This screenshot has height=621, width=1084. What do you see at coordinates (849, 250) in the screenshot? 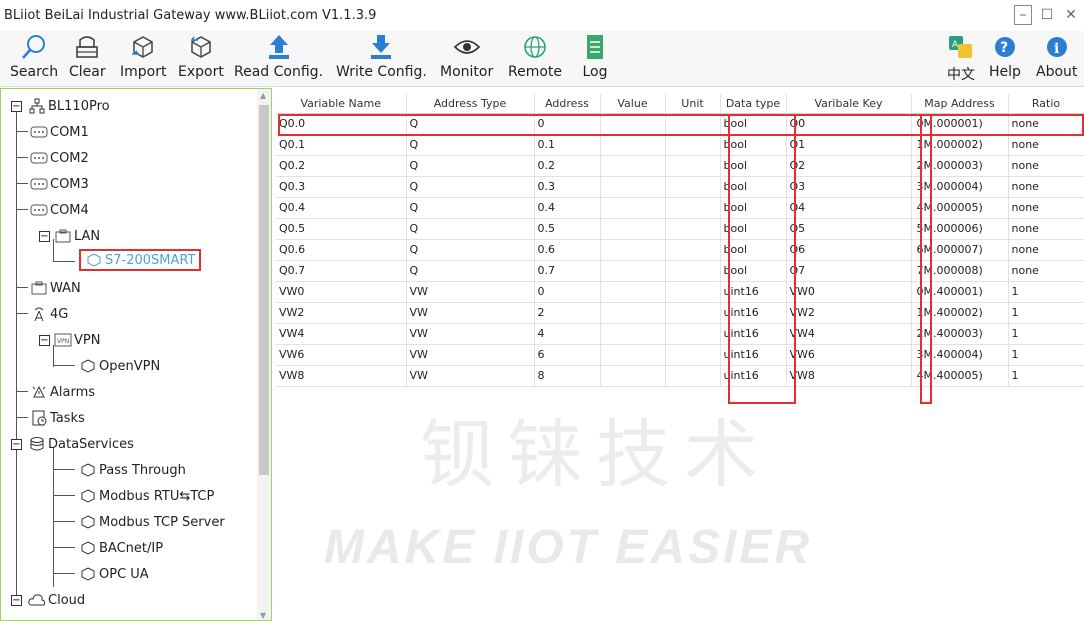
I see `variable-key-cell: Q6` at bounding box center [849, 250].